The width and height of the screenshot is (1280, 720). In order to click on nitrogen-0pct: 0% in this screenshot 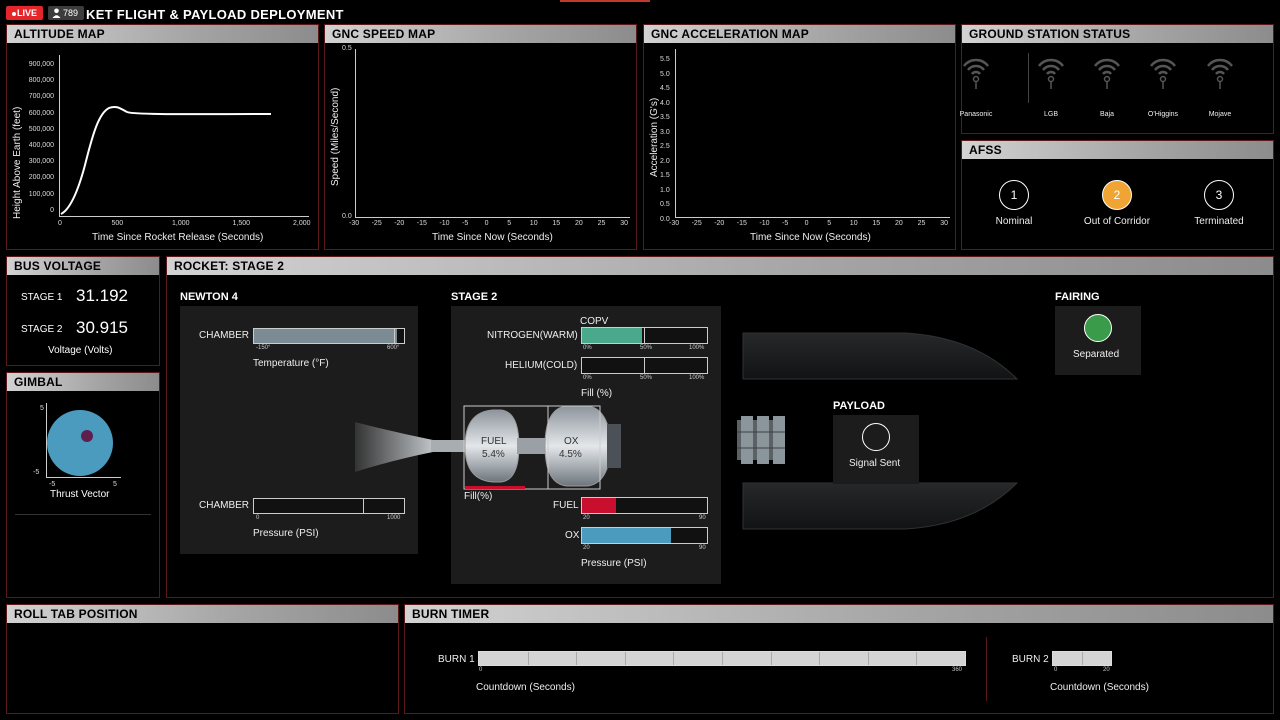, I will do `click(587, 348)`.